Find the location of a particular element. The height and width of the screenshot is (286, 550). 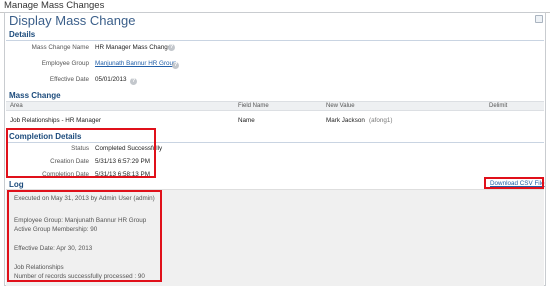

column-new-value: New Value is located at coordinates (340, 106).